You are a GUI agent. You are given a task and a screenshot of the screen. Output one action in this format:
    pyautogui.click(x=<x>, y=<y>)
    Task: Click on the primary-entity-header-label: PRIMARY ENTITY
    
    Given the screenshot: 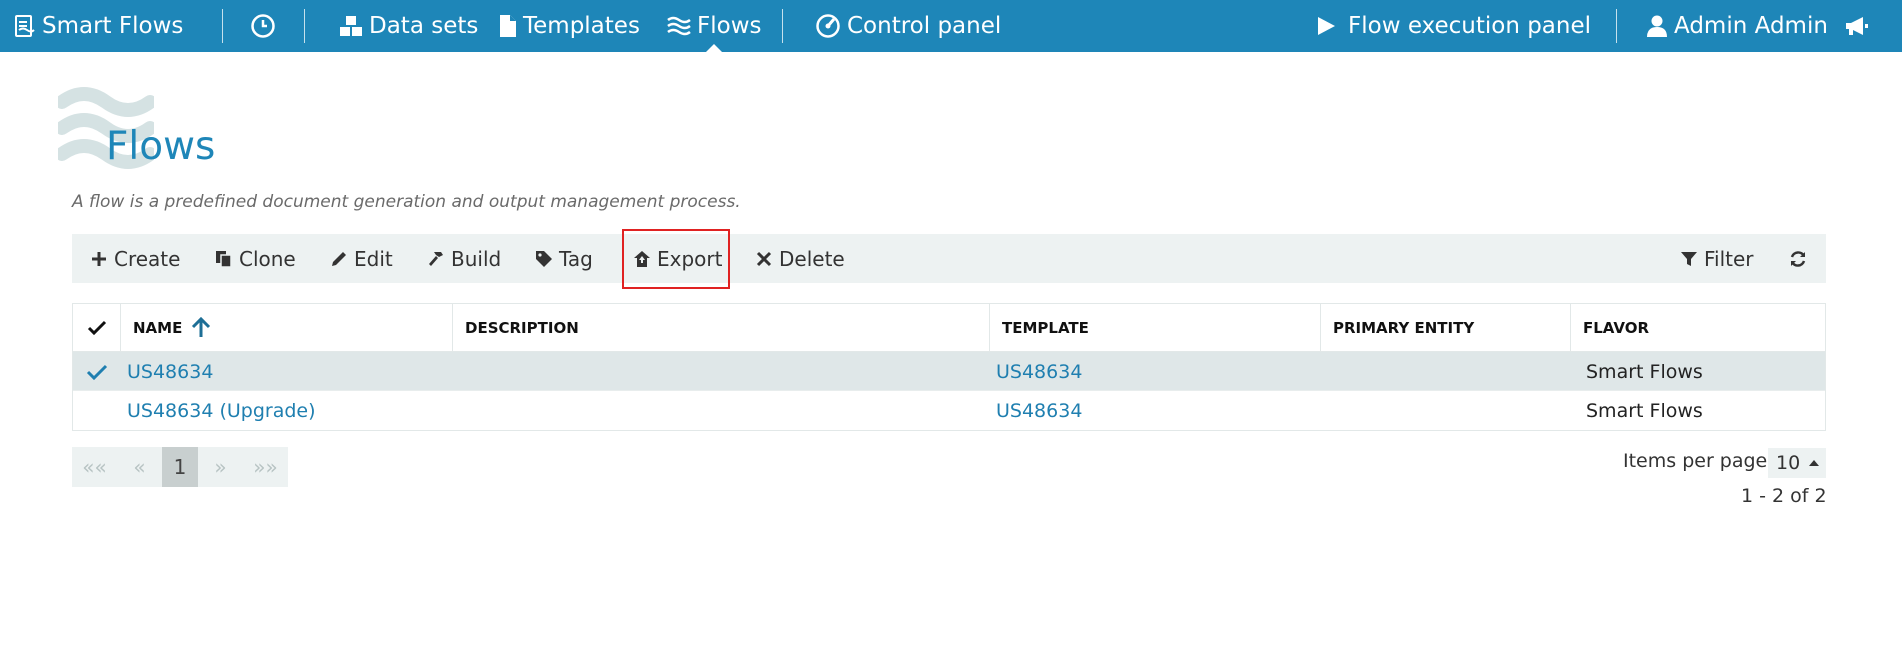 What is the action you would take?
    pyautogui.click(x=1404, y=328)
    